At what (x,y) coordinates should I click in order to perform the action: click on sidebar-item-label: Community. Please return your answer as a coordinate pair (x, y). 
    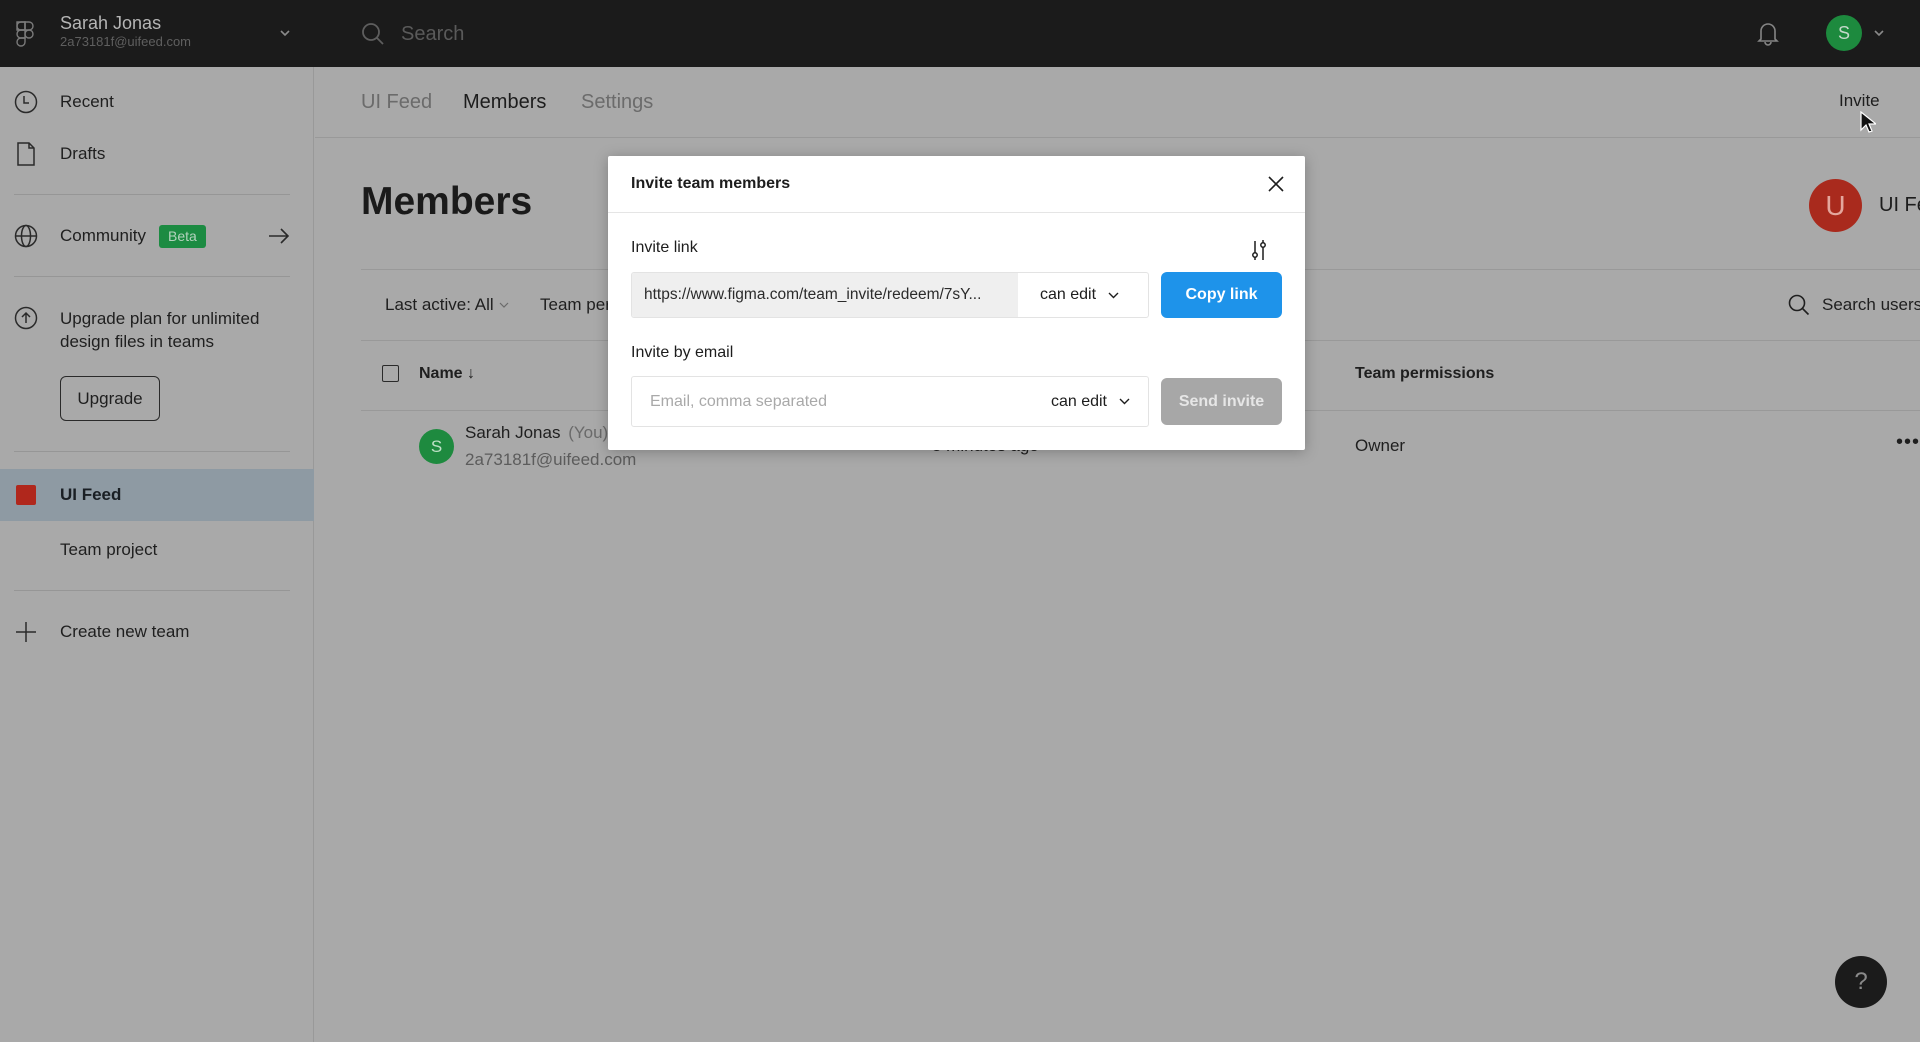
    Looking at the image, I should click on (103, 235).